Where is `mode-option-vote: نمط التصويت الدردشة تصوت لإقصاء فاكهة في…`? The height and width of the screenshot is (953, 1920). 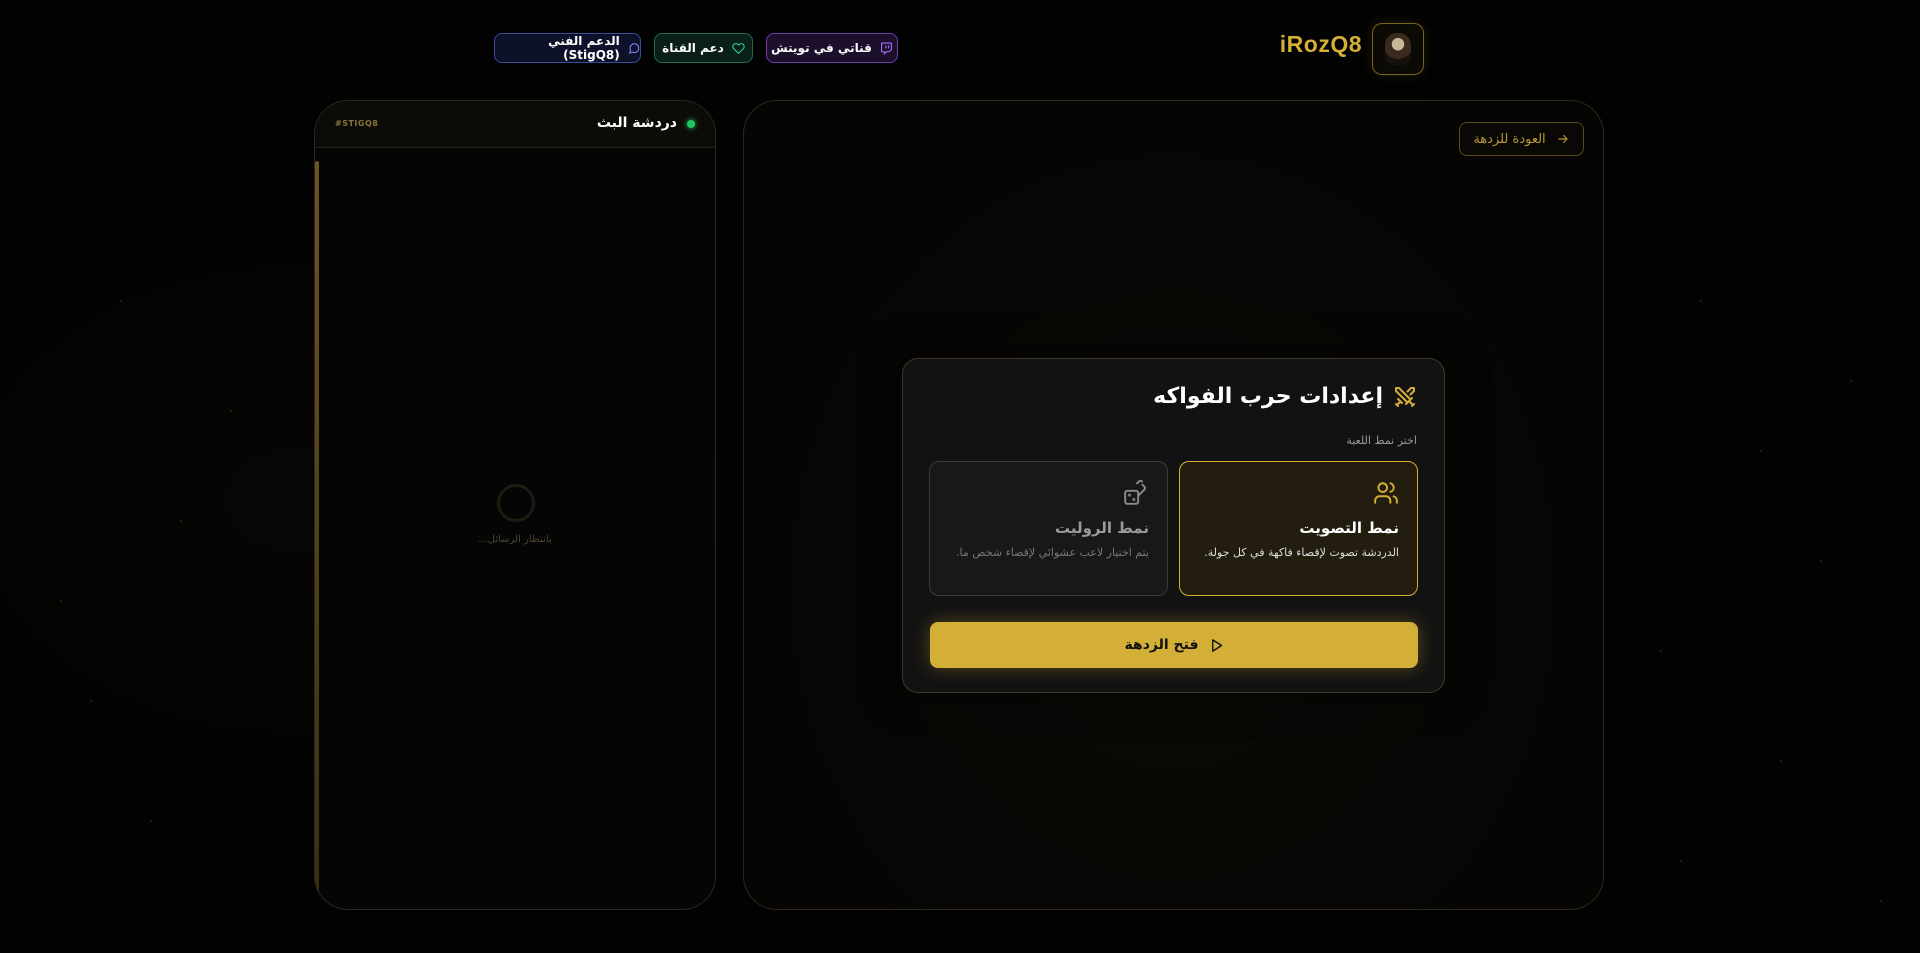 mode-option-vote: نمط التصويت الدردشة تصوت لإقصاء فاكهة في… is located at coordinates (1298, 528).